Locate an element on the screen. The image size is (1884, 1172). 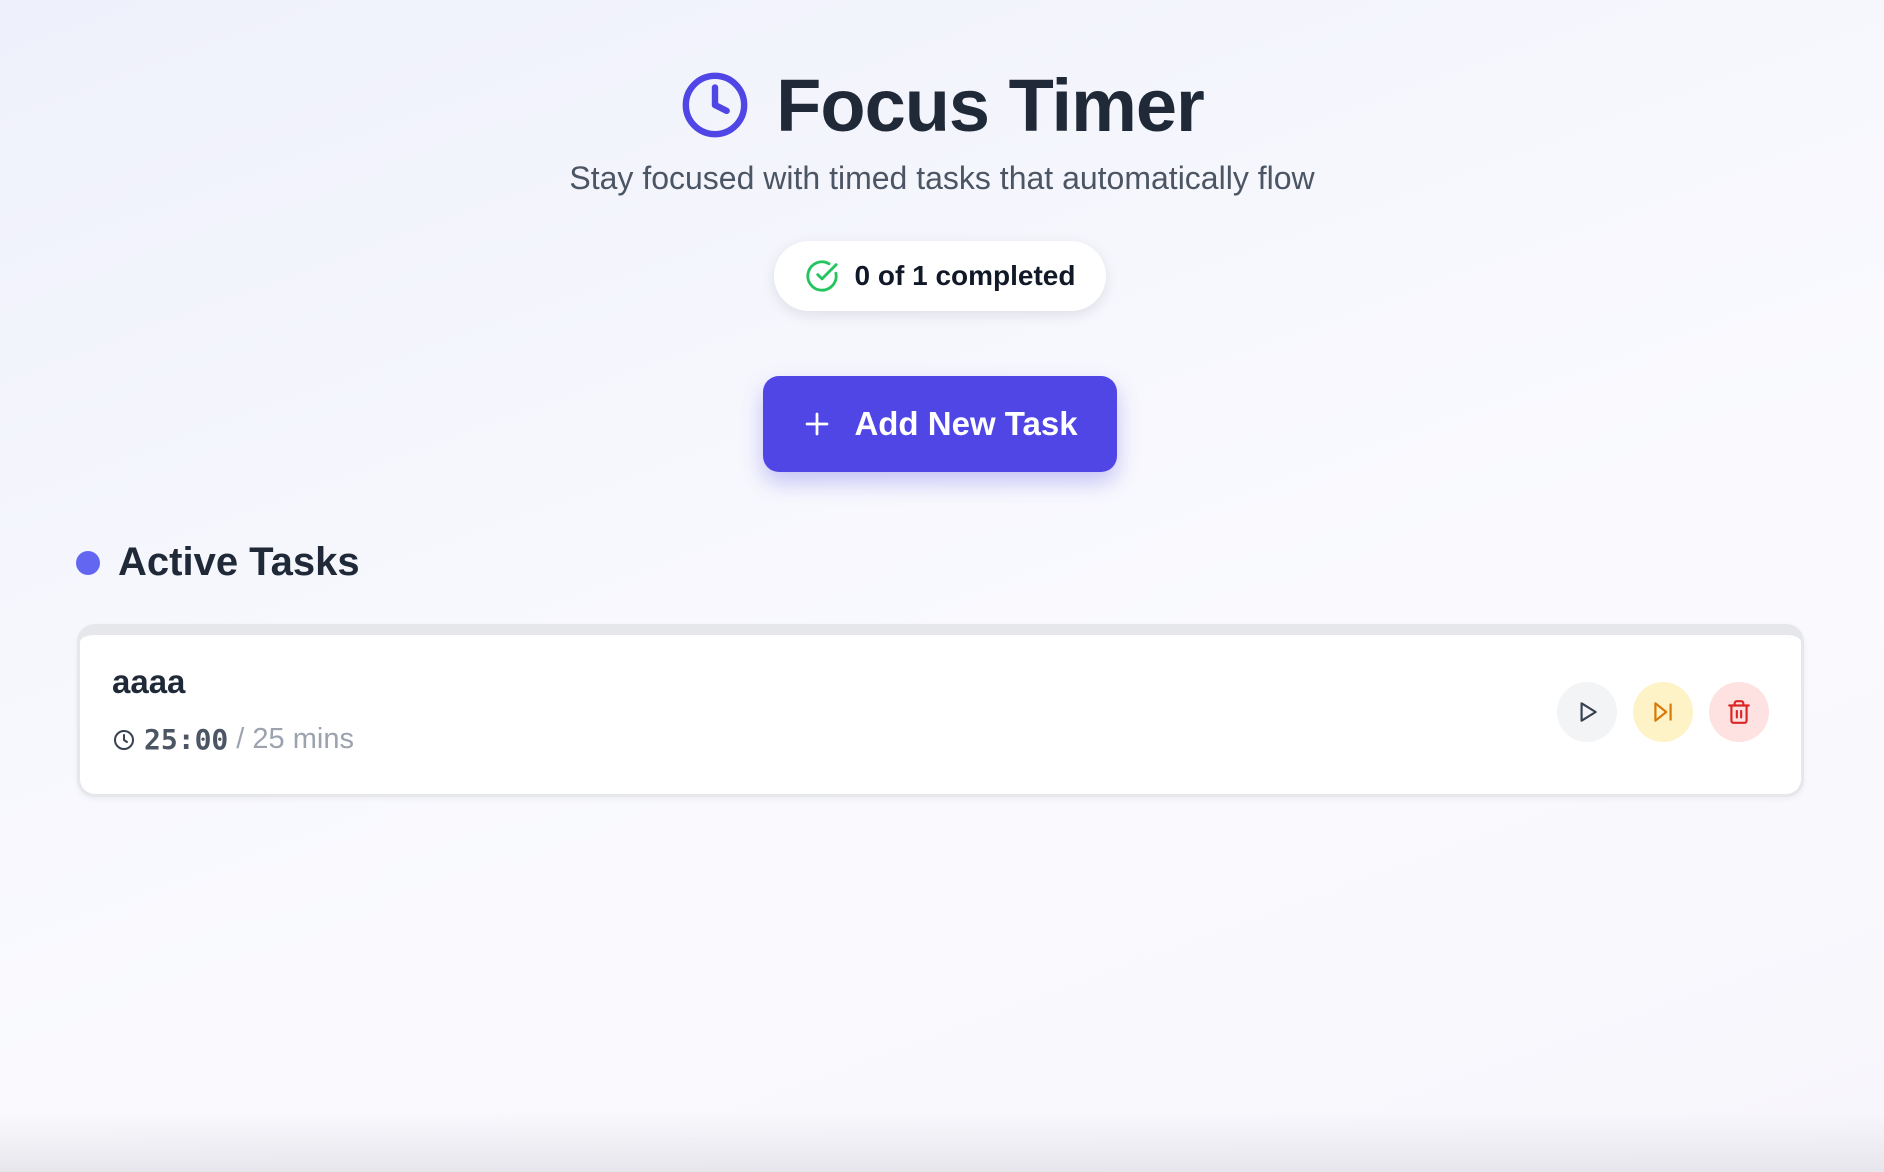
plus-icon is located at coordinates (817, 424).